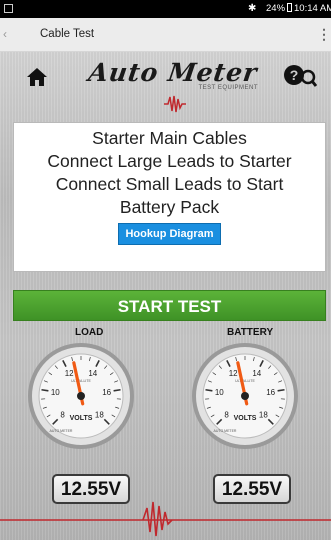  What do you see at coordinates (169, 184) in the screenshot?
I see `instruction-line-2: Connect Small Leads to Start` at bounding box center [169, 184].